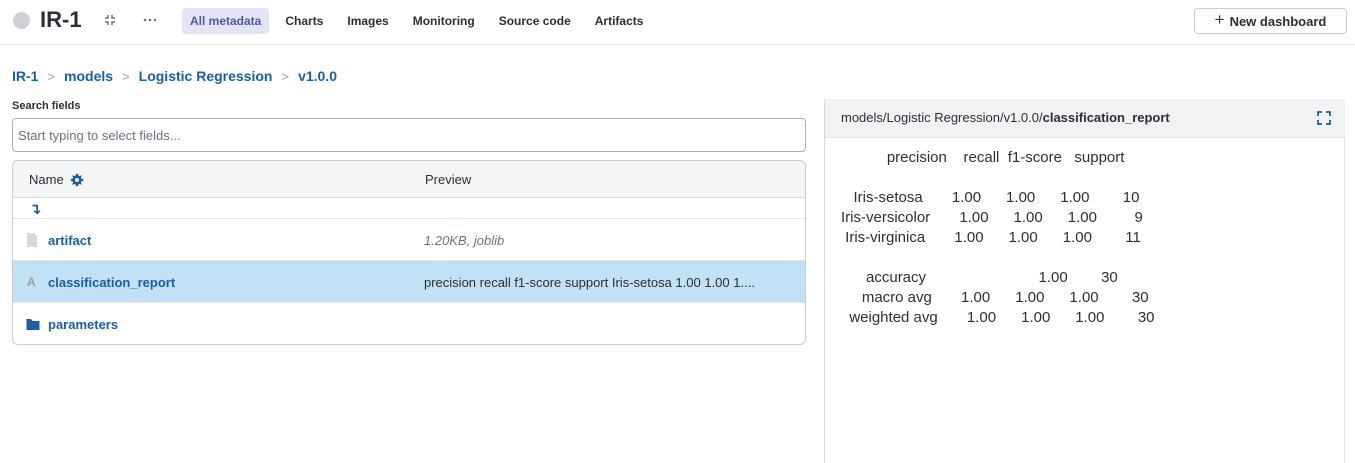 Image resolution: width=1355 pixels, height=463 pixels. Describe the element at coordinates (1324, 118) in the screenshot. I see `expand-icon` at that location.